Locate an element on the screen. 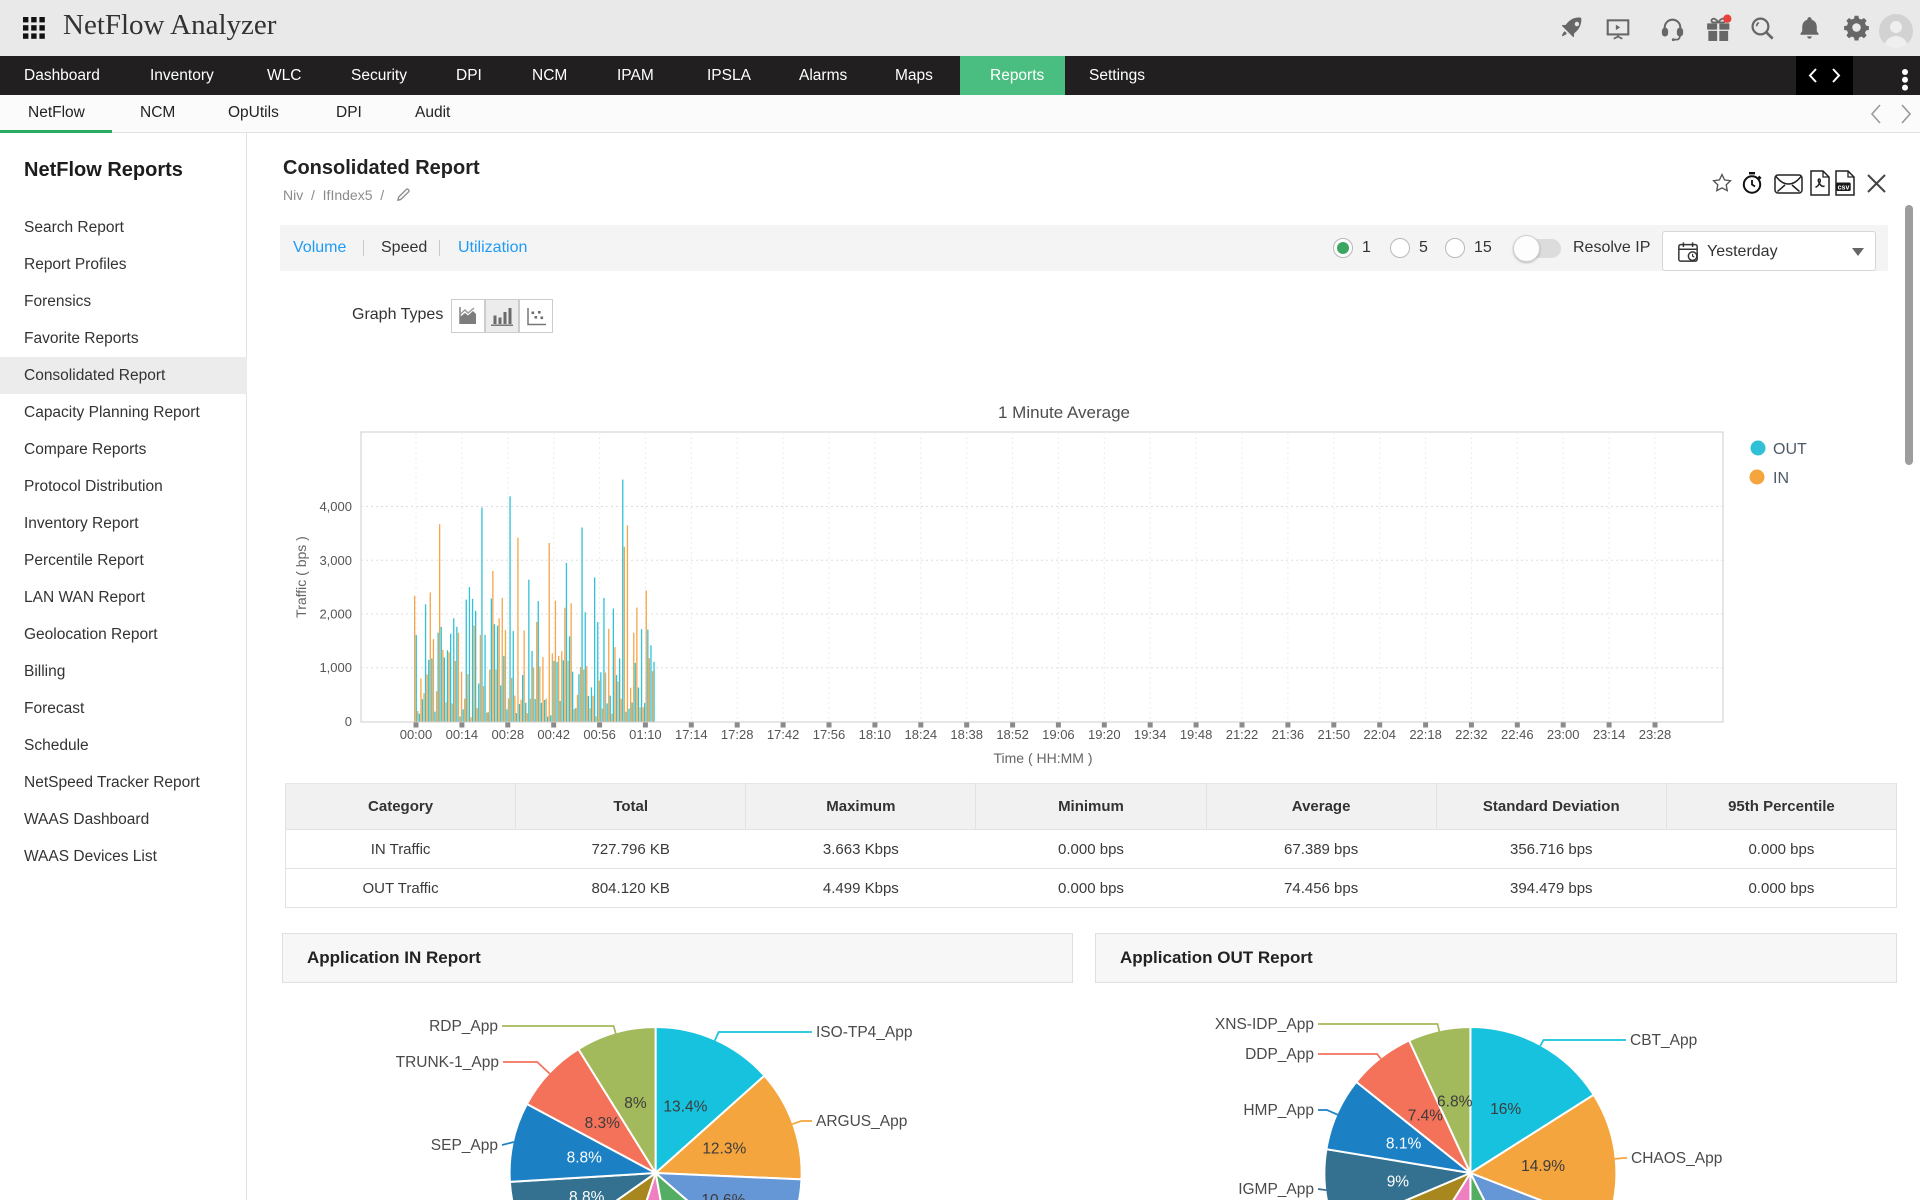 The width and height of the screenshot is (1920, 1200). svg-text: 8.3% is located at coordinates (603, 1123).